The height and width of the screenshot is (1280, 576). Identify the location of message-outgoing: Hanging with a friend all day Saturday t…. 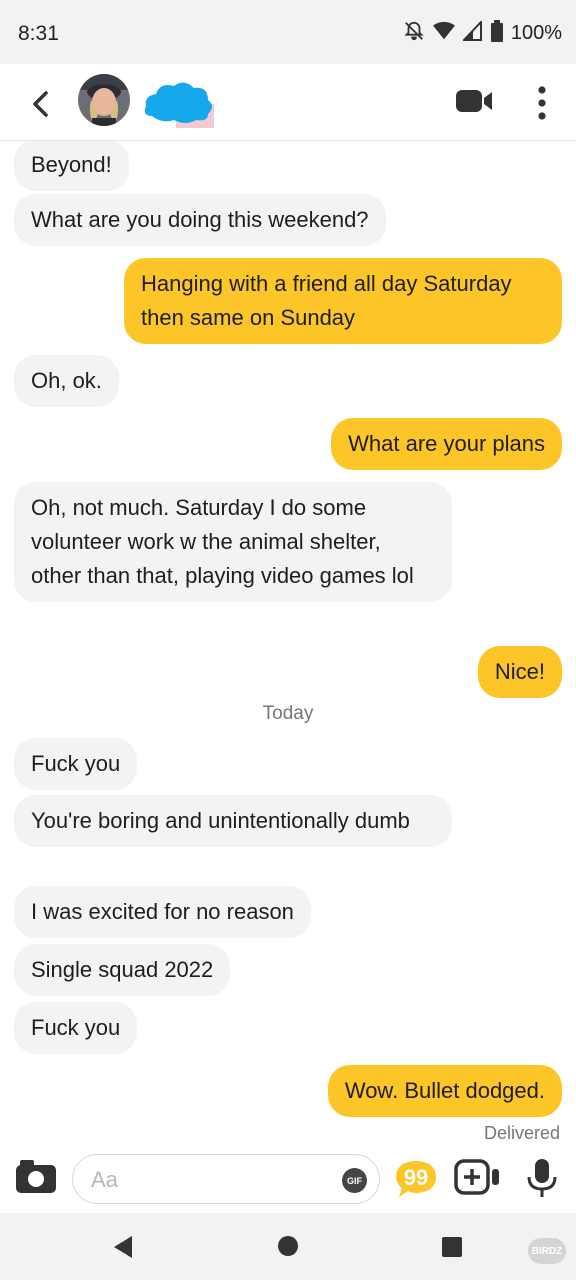
(343, 301).